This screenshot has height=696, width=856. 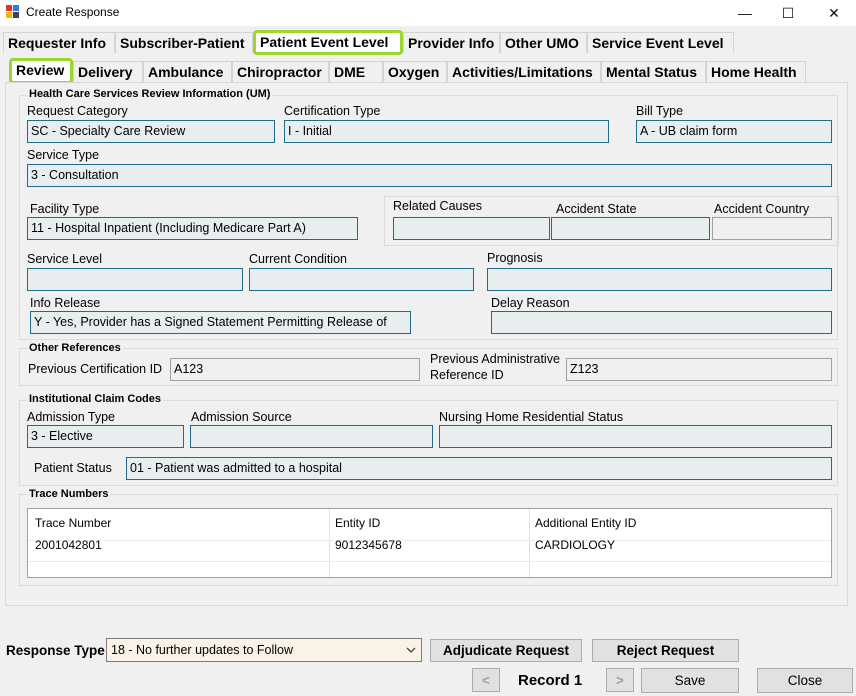 I want to click on delay-reason-field, so click(x=661, y=322).